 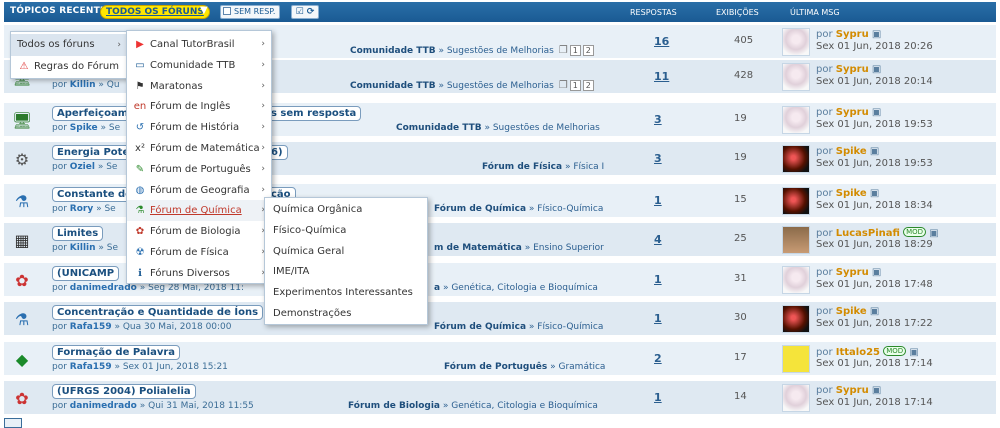 I want to click on checkbox-icon, so click(x=227, y=11).